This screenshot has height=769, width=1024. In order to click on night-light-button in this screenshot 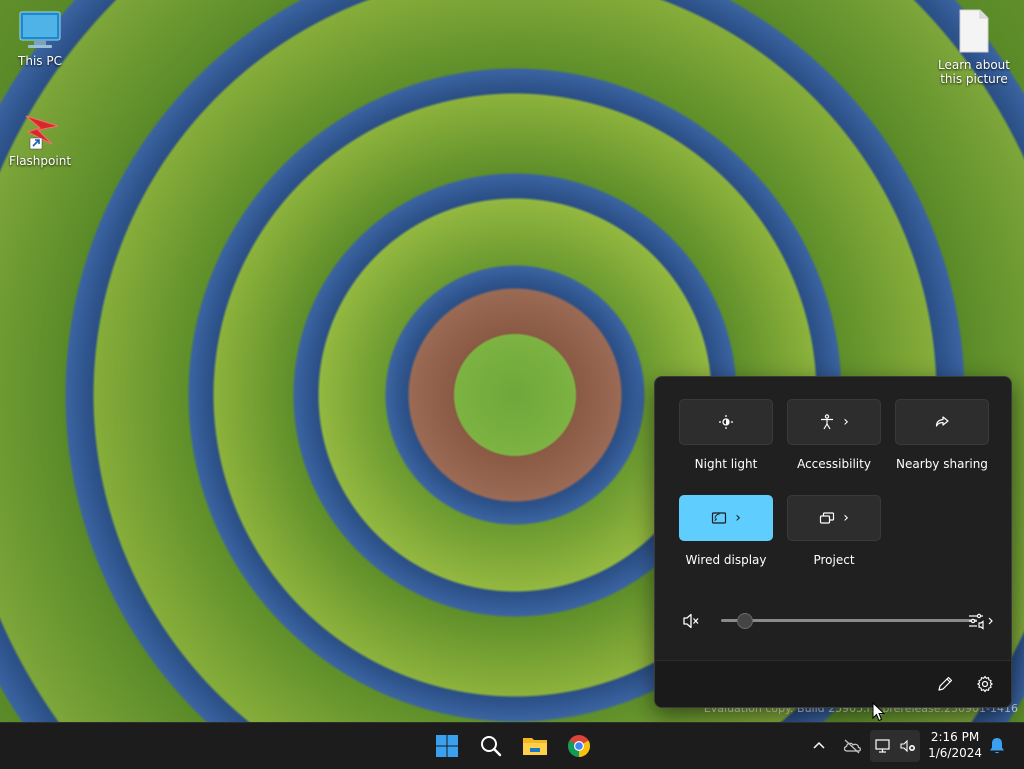, I will do `click(726, 422)`.